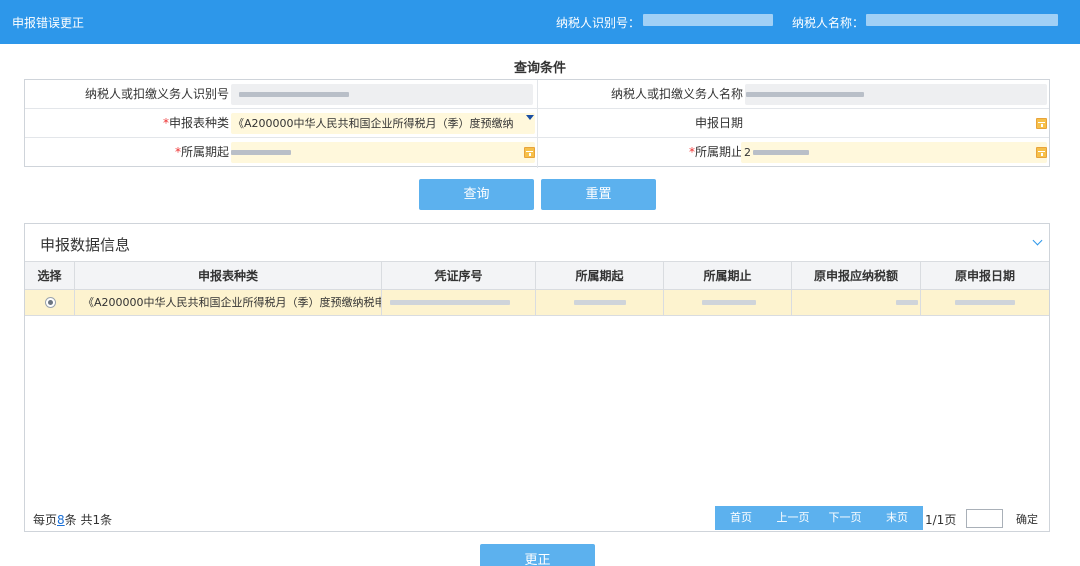 The width and height of the screenshot is (1080, 566). I want to click on period-end-value-redacted, so click(781, 152).